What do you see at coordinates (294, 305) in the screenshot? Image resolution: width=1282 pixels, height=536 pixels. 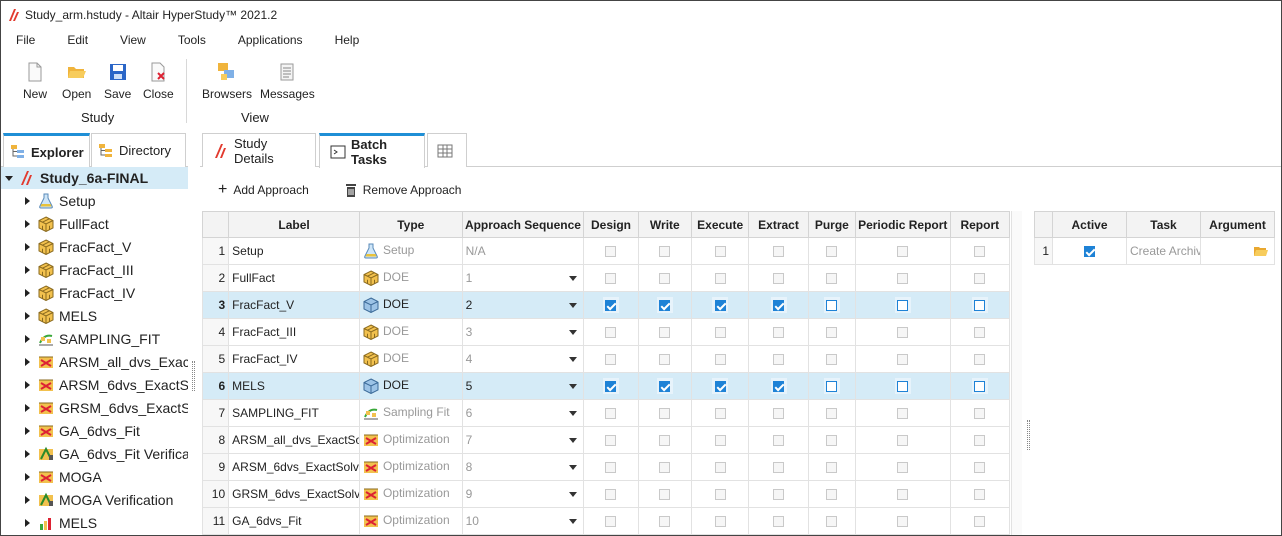 I see `label-cell: FracFact_V` at bounding box center [294, 305].